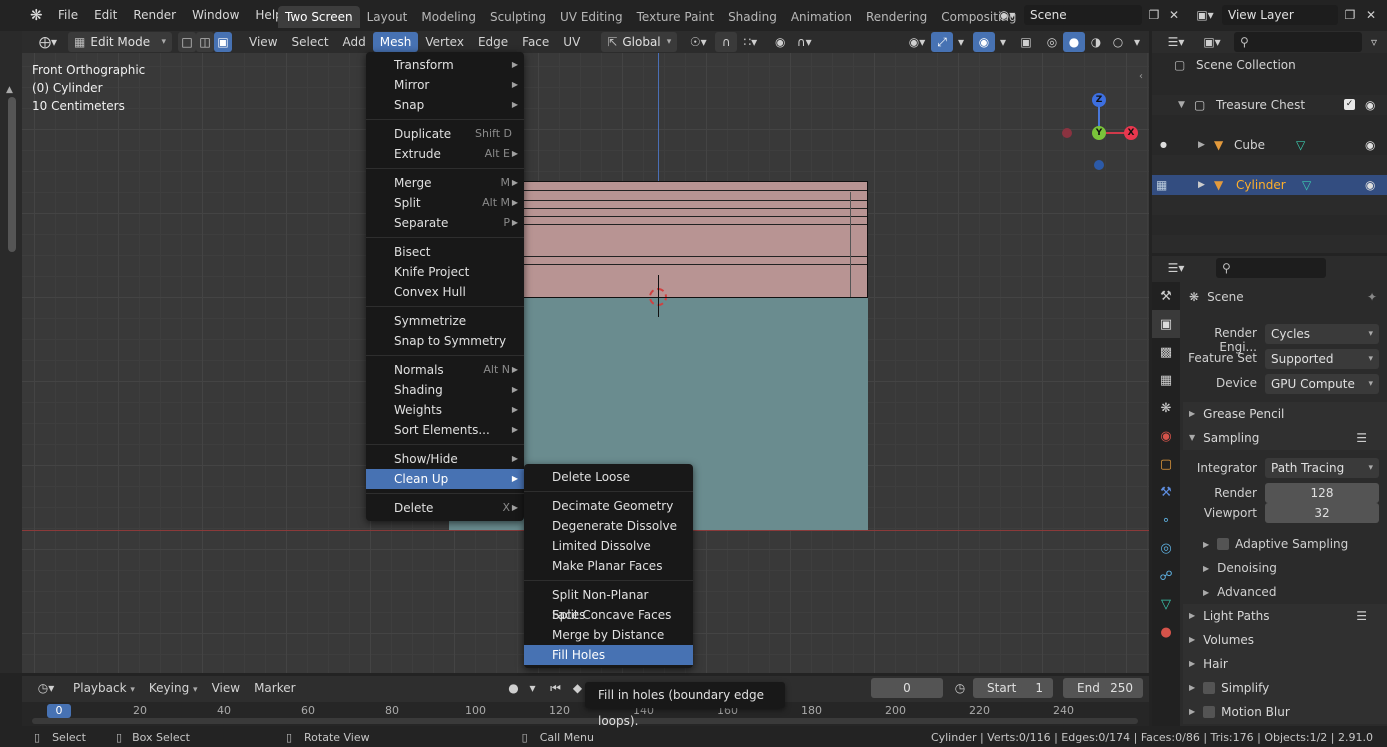  Describe the element at coordinates (445, 390) in the screenshot. I see `menu-item-shading: Shading ▶` at that location.